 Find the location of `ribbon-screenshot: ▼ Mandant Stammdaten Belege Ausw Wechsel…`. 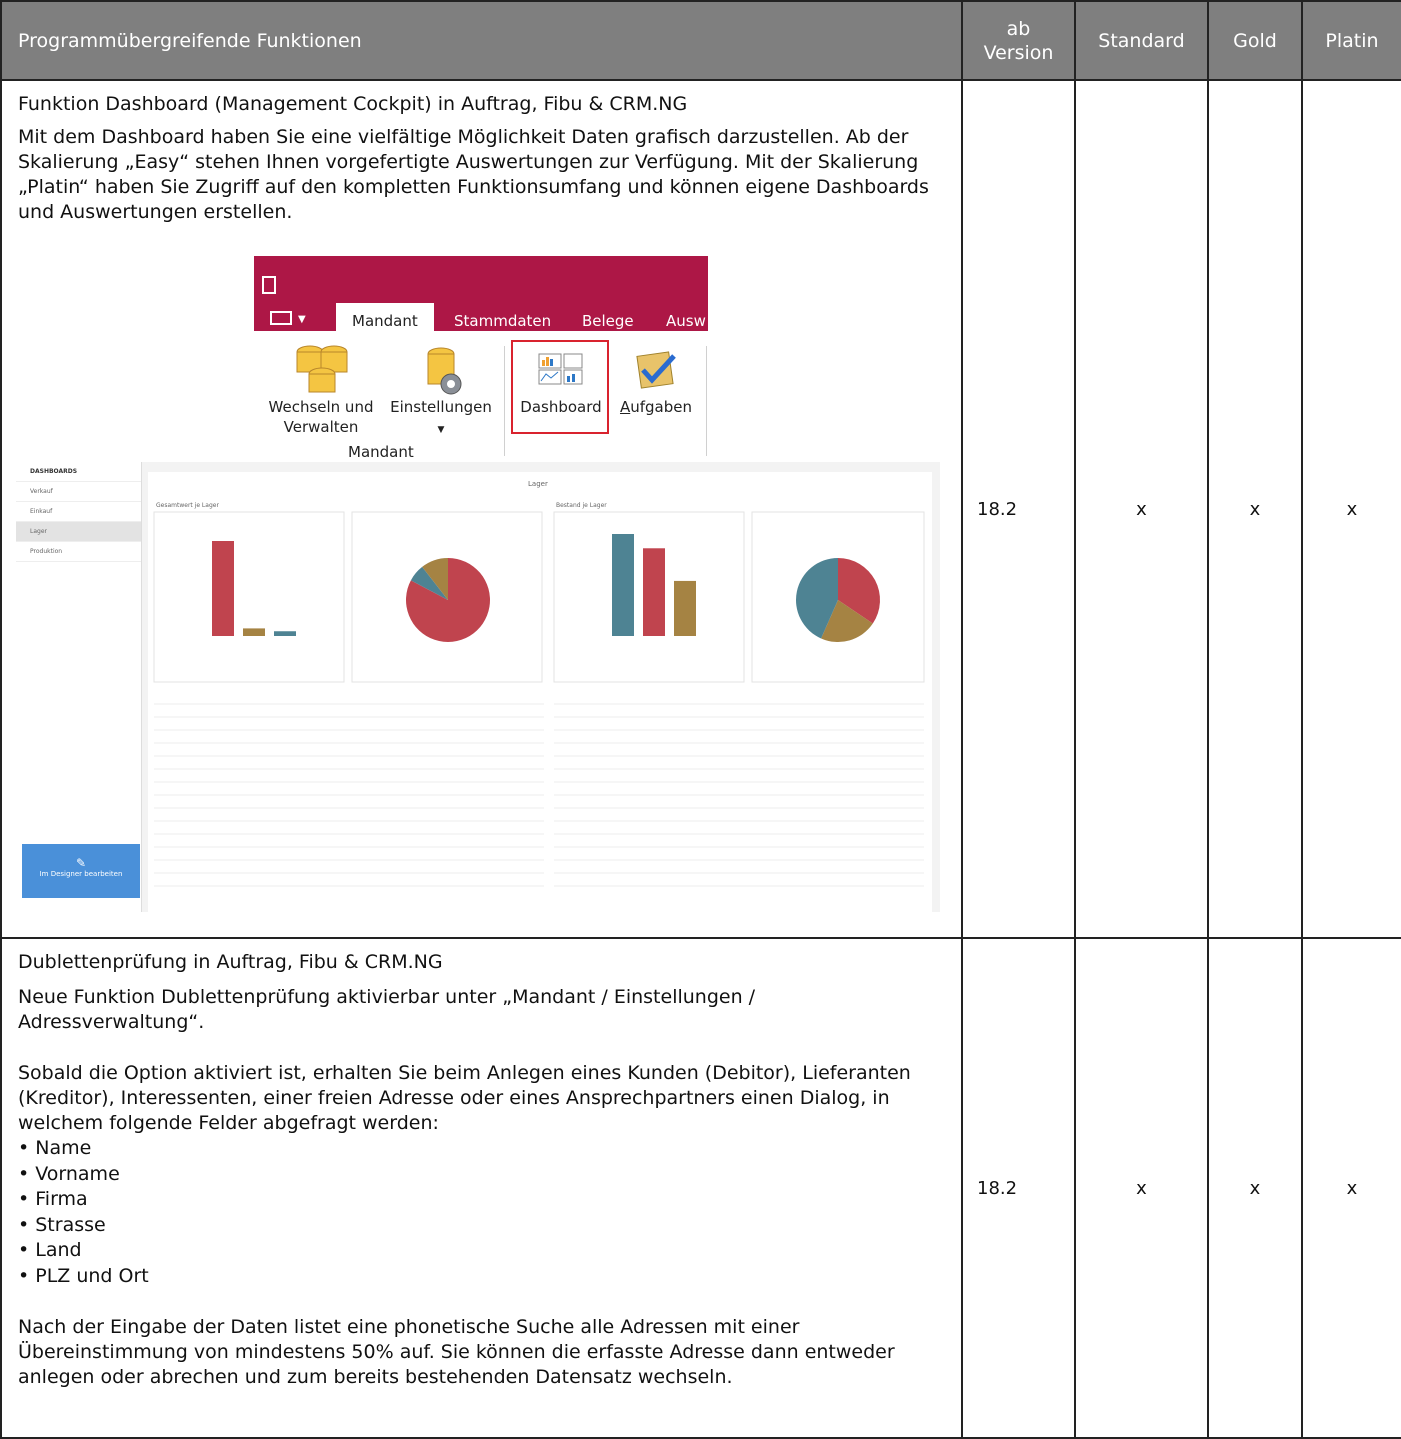

ribbon-screenshot: ▼ Mandant Stammdaten Belege Ausw Wechsel… is located at coordinates (481, 360).